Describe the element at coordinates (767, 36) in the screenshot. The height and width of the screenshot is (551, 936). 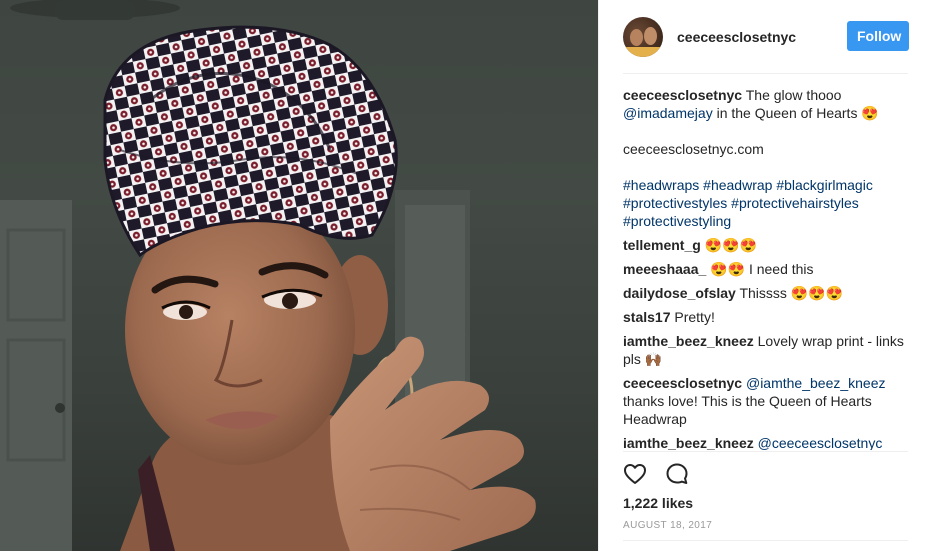
I see `post-header: ceeceesclosetnyc Follow` at that location.